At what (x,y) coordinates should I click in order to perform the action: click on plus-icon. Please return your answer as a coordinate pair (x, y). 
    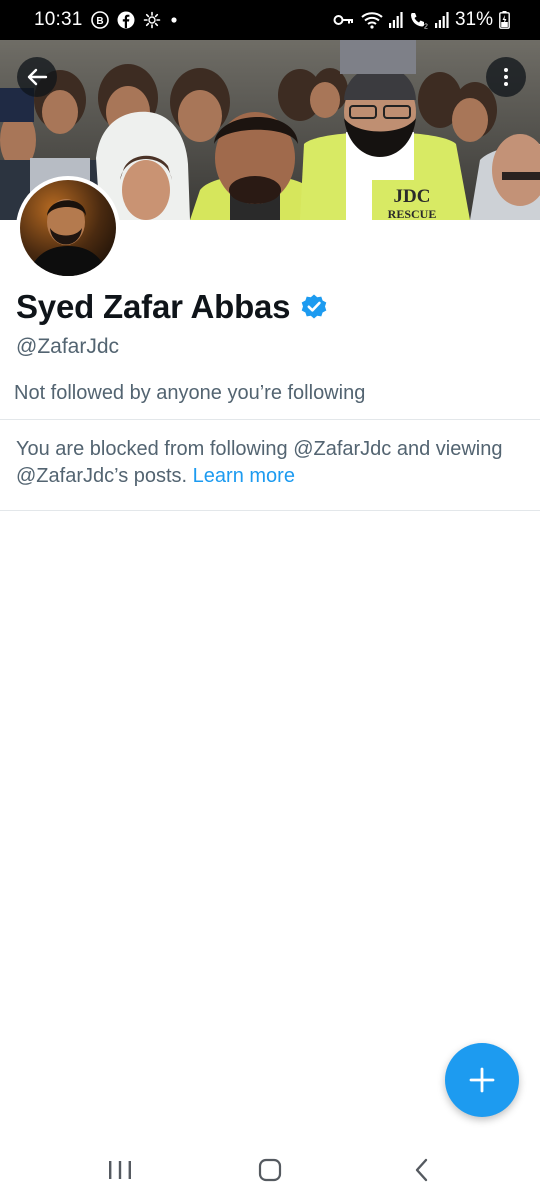
    Looking at the image, I should click on (482, 1080).